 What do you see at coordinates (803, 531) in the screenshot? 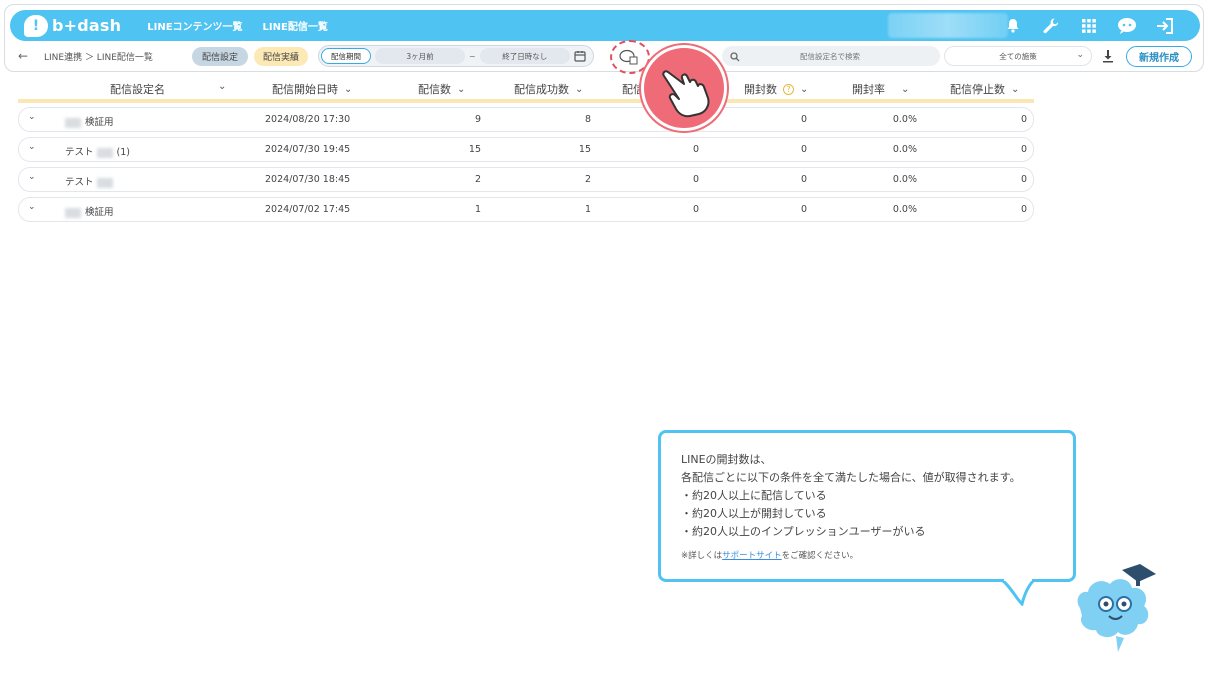
I see `tooltip-line-5: ・約20人以上のインプレッションユーザーがいる` at bounding box center [803, 531].